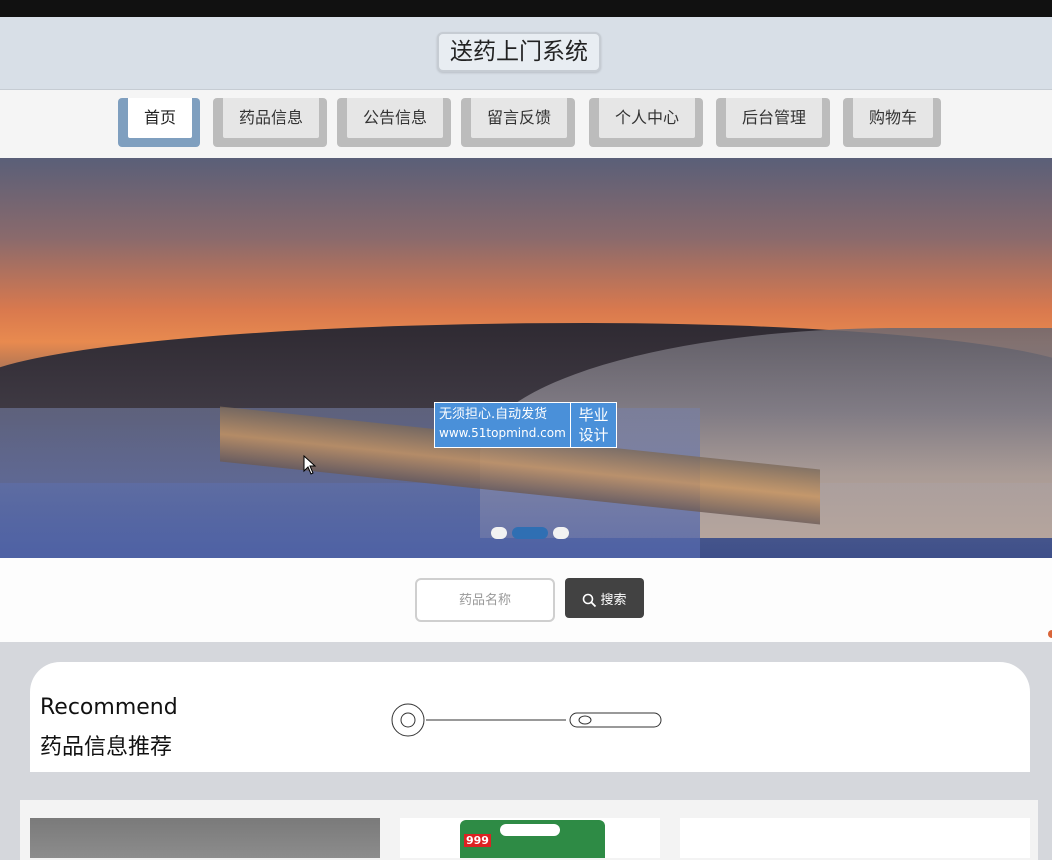 The image size is (1052, 860). Describe the element at coordinates (613, 600) in the screenshot. I see `search-button-label: 搜索` at that location.